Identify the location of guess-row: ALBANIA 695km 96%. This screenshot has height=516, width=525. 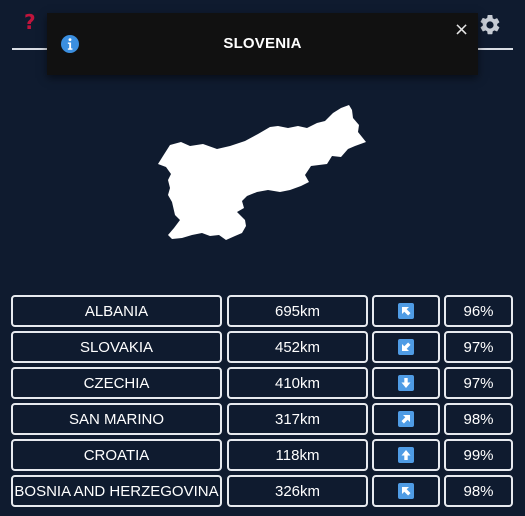
(262, 311).